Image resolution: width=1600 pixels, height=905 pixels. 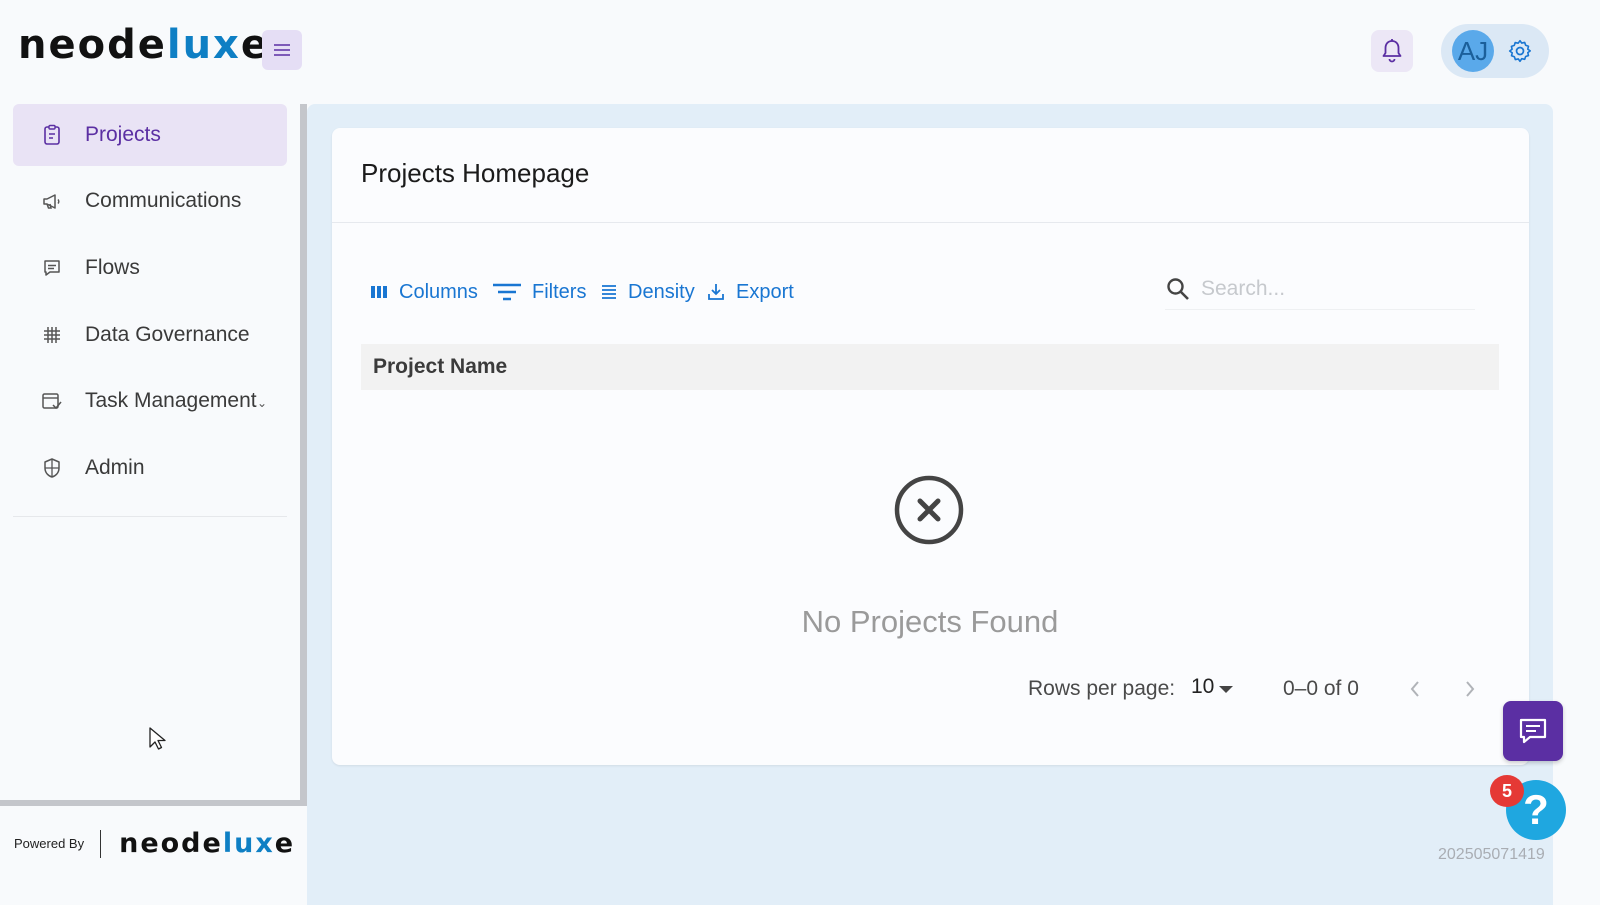 What do you see at coordinates (929, 510) in the screenshot?
I see `empty-state-x-icon` at bounding box center [929, 510].